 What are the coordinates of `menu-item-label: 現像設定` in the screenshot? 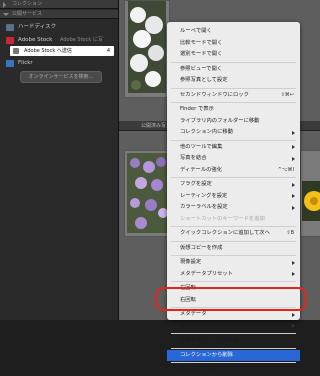 It's located at (191, 262).